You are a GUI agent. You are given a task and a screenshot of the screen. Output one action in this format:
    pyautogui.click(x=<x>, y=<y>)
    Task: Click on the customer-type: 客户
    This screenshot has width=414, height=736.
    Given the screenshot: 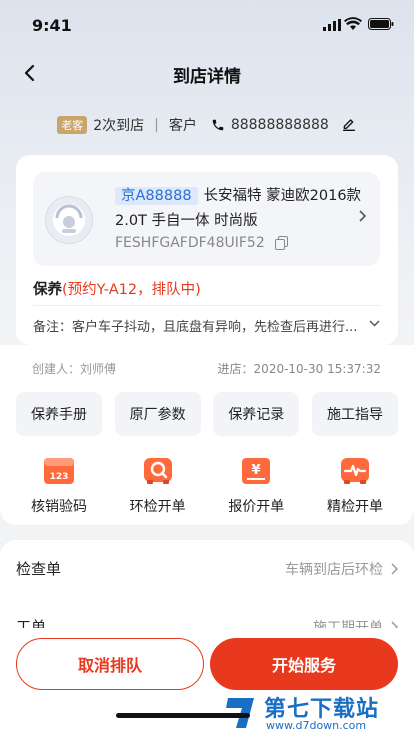 What is the action you would take?
    pyautogui.click(x=182, y=126)
    